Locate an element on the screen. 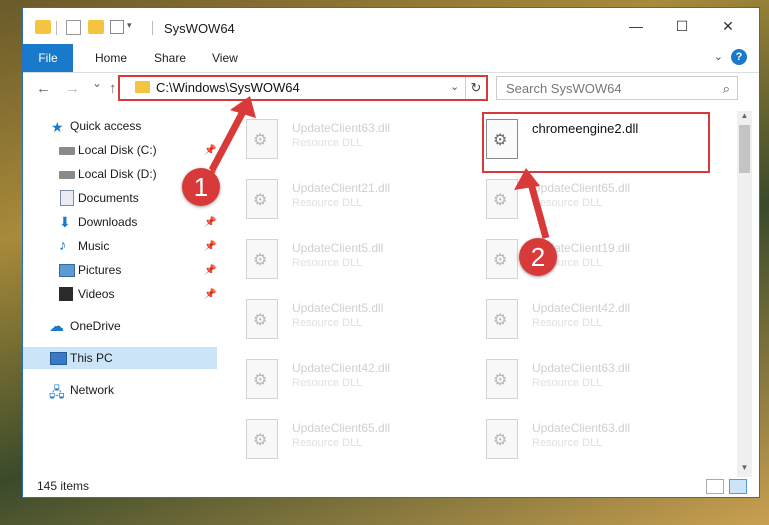 The width and height of the screenshot is (769, 525). step-badge-2: 2 is located at coordinates (538, 257).